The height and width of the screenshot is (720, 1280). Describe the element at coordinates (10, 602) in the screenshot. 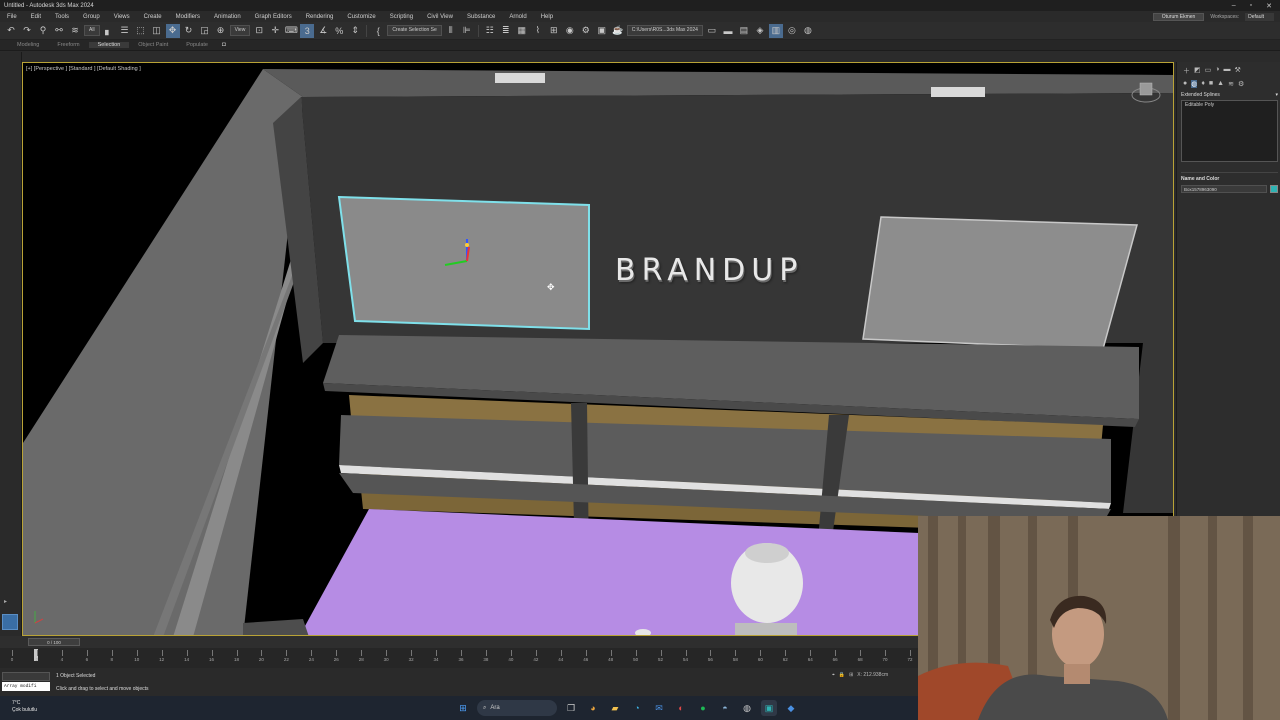

I see `viewcube-toggle-icon: ▸` at that location.